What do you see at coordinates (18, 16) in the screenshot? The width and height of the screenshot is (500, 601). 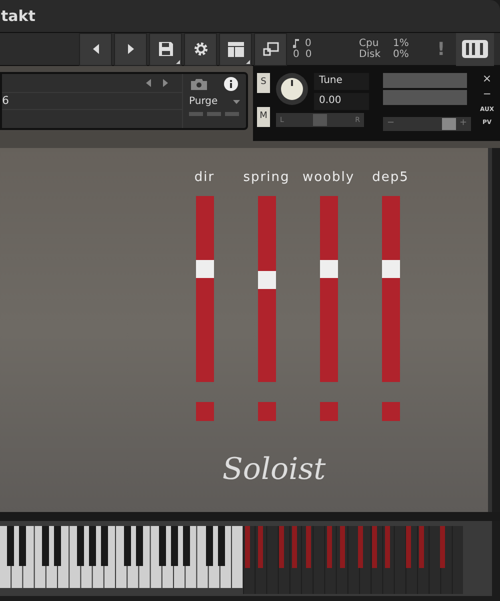 I see `window-title: takt` at bounding box center [18, 16].